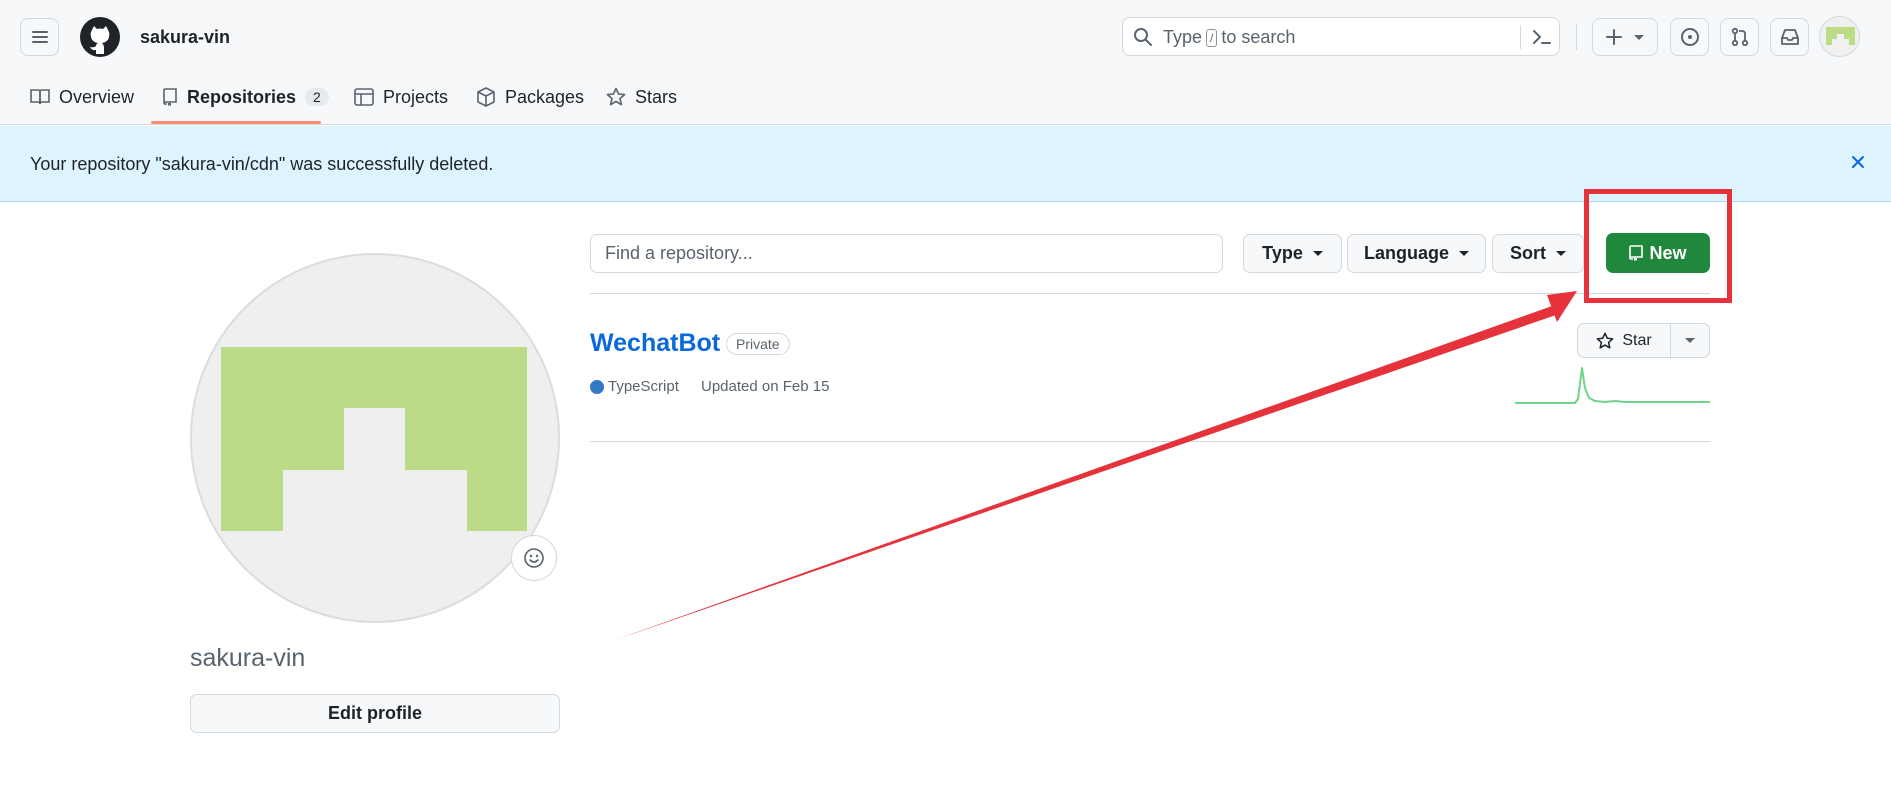 This screenshot has width=1891, height=802. What do you see at coordinates (97, 96) in the screenshot?
I see `tab-label: Overview` at bounding box center [97, 96].